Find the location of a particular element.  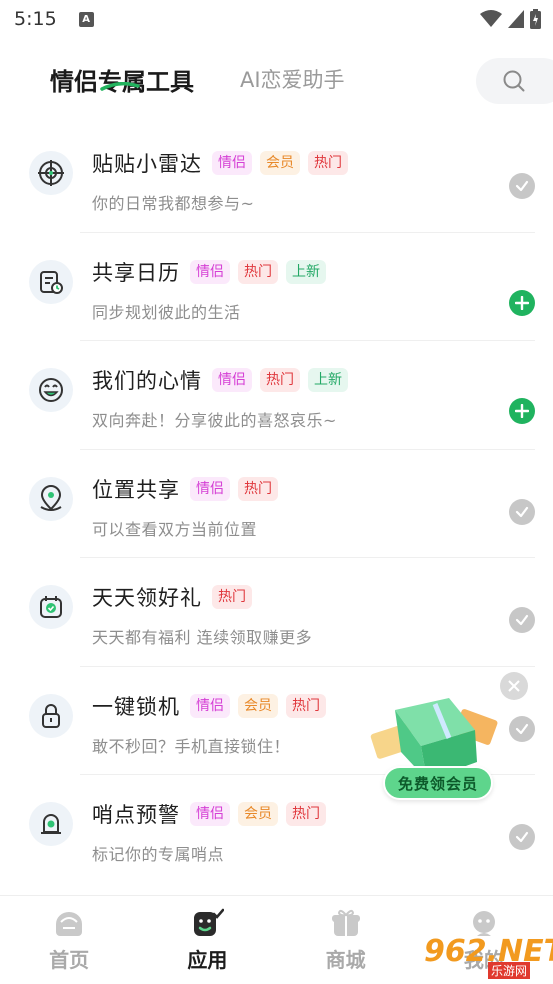

tool-desc: 双向奔赴！分享彼此的喜怒哀乐~ is located at coordinates (214, 420).